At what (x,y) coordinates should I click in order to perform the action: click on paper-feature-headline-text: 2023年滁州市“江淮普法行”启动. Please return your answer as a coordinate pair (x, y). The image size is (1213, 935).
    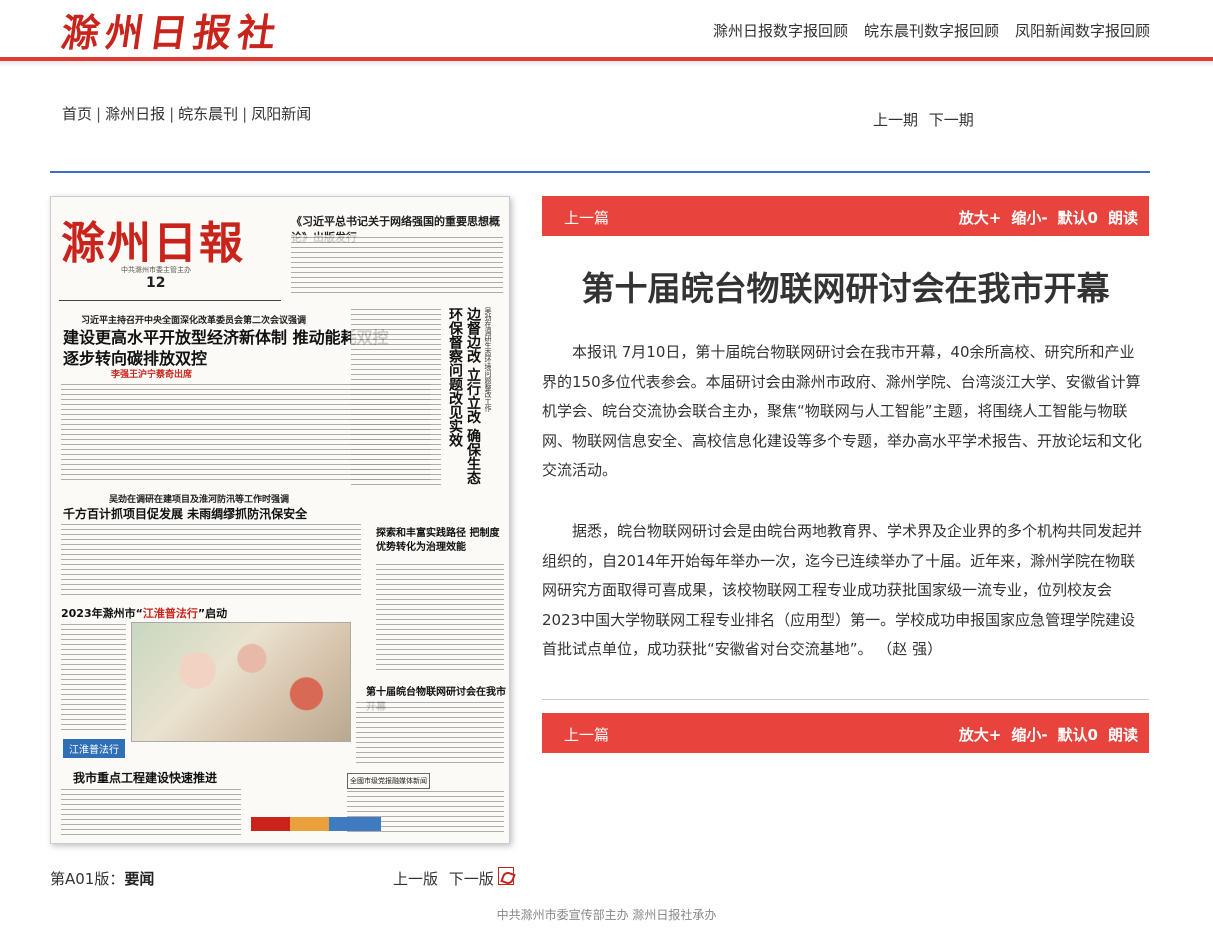
    Looking at the image, I should click on (144, 613).